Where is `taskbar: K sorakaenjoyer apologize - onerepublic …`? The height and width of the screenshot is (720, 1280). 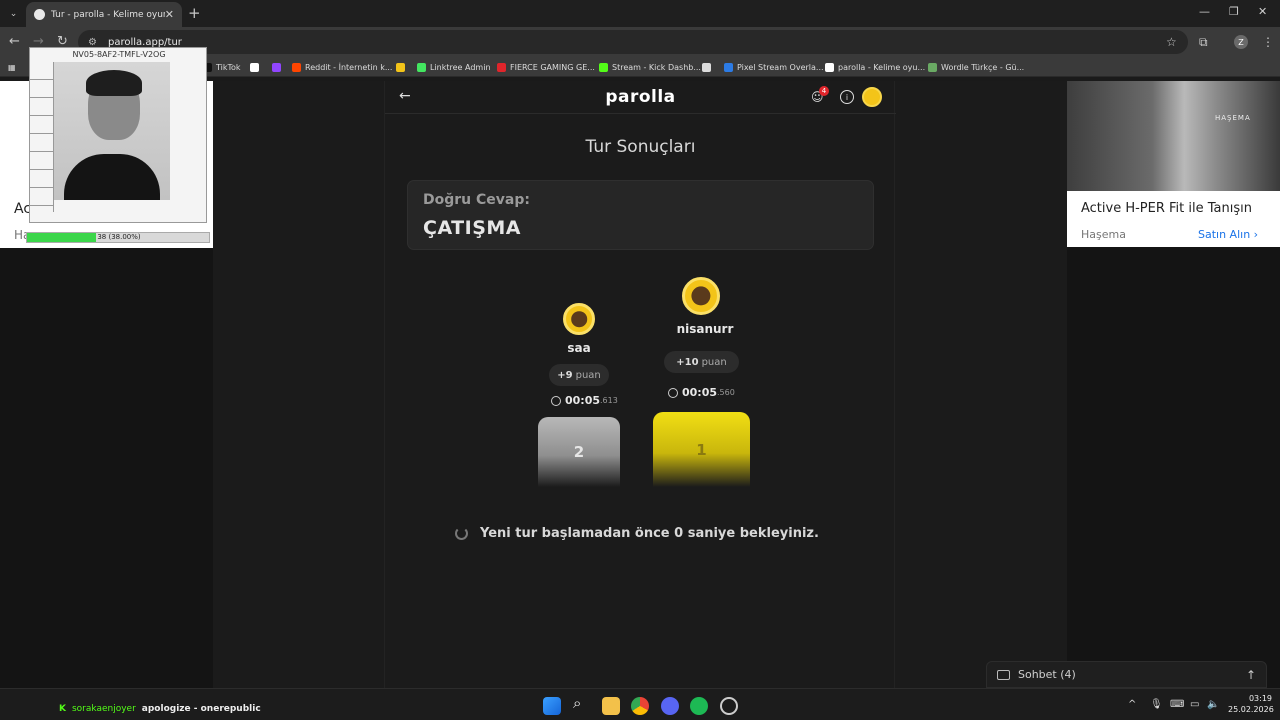
taskbar: K sorakaenjoyer apologize - onerepublic … is located at coordinates (640, 704).